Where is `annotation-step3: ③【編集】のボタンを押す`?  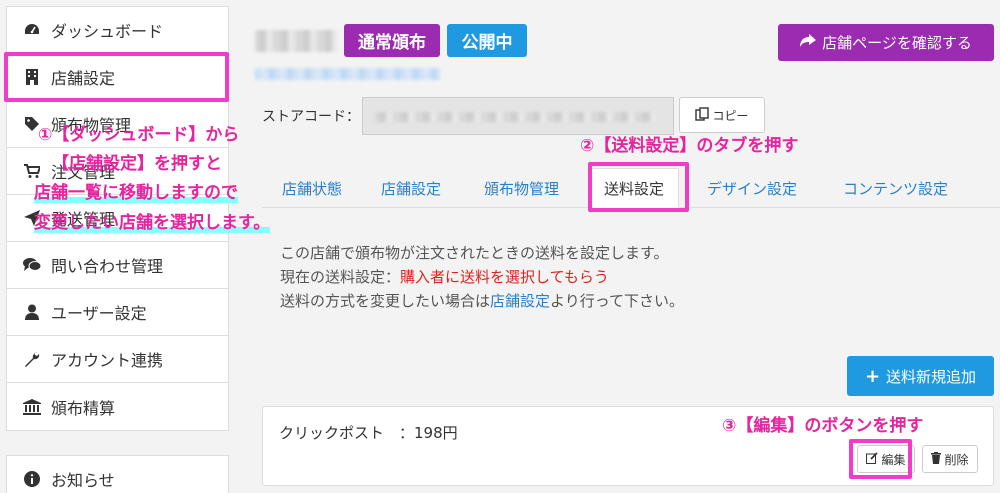 annotation-step3: ③【編集】のボタンを押す is located at coordinates (823, 426).